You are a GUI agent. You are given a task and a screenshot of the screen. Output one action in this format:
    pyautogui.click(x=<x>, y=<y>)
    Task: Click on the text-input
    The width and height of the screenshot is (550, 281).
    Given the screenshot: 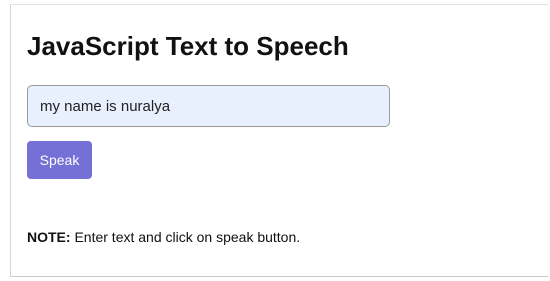 What is the action you would take?
    pyautogui.click(x=208, y=106)
    